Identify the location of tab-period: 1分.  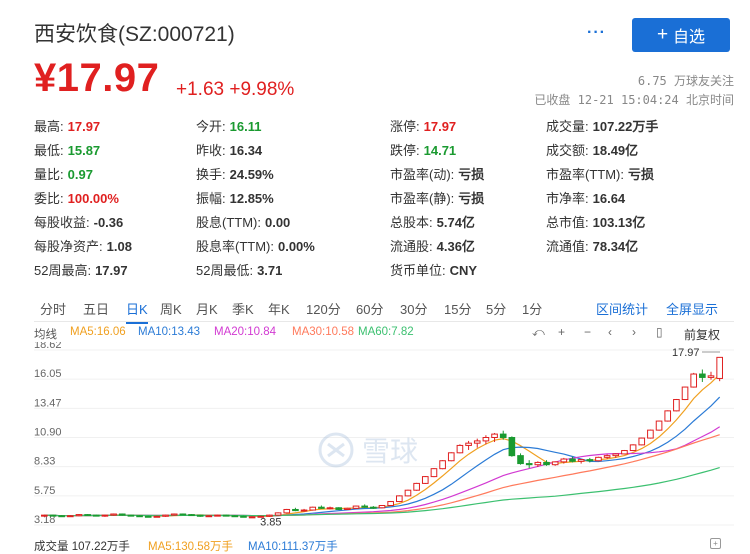
(532, 308).